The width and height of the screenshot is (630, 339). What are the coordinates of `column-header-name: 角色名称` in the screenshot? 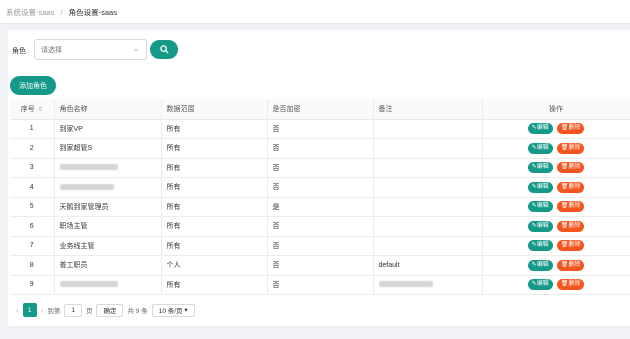 It's located at (108, 109).